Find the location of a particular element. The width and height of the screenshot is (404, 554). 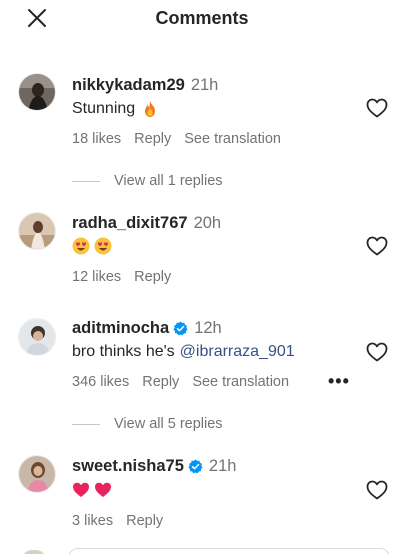

comment-text: Stunning is located at coordinates (115, 109).